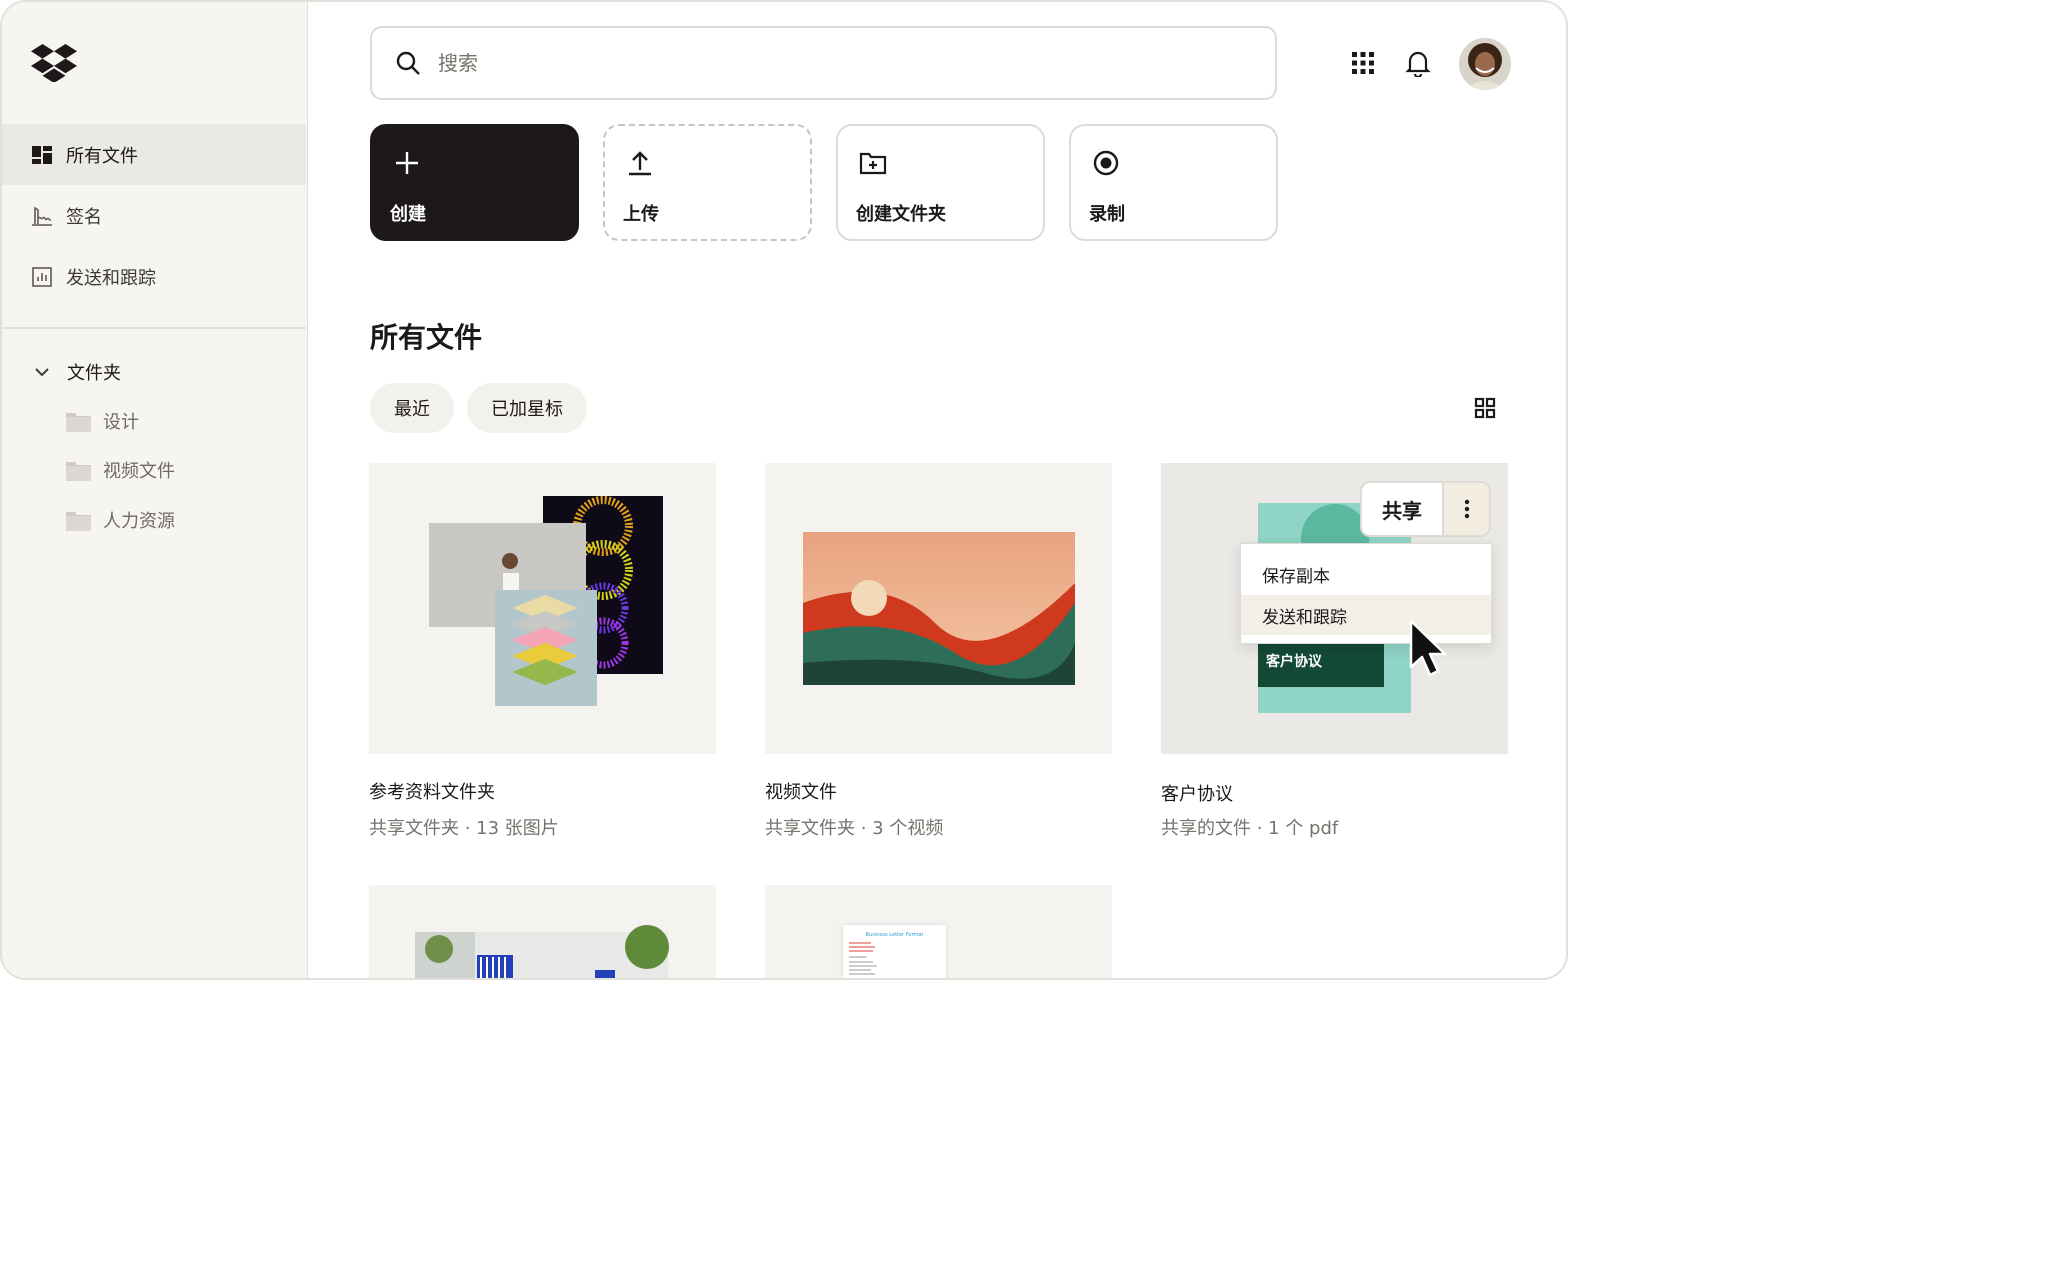  I want to click on search-input, so click(828, 63).